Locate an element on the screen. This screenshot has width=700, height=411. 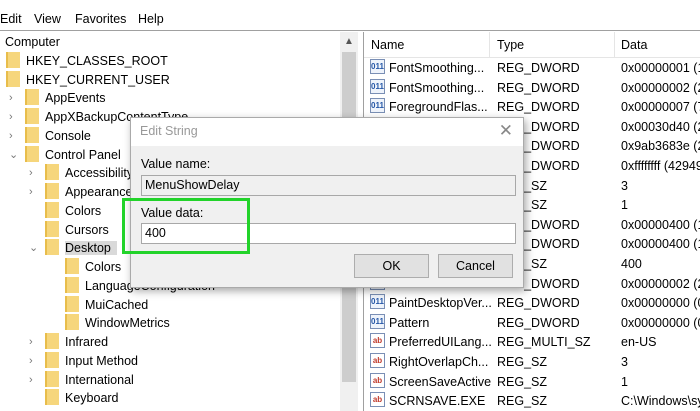
tree-item: MuiCached is located at coordinates (106, 305).